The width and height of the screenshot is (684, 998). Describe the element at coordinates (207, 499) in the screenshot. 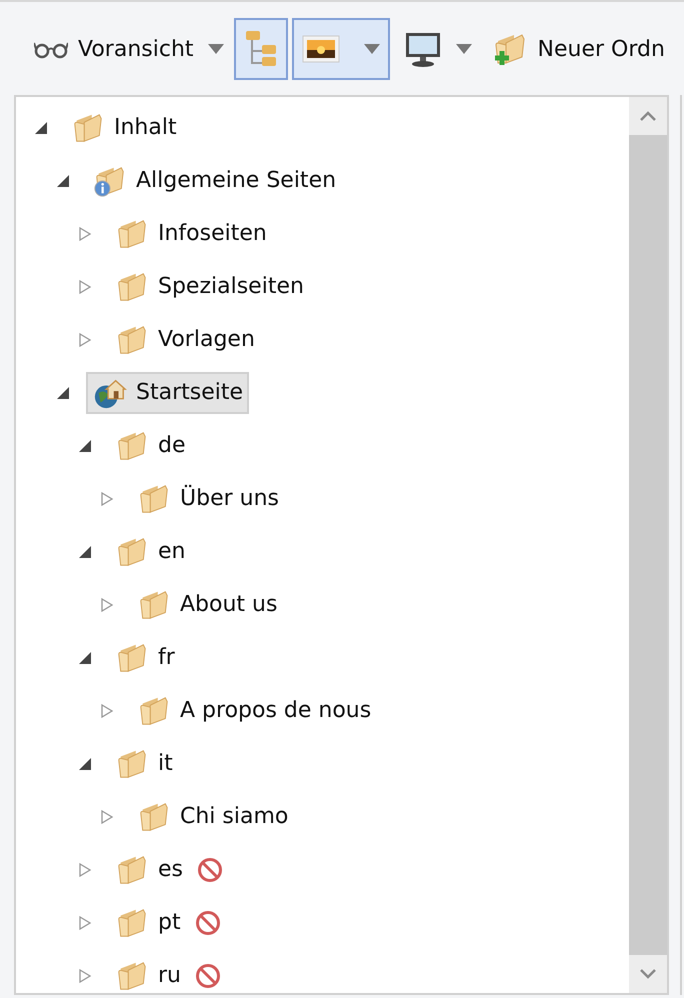

I see `tree-item: Über uns` at that location.